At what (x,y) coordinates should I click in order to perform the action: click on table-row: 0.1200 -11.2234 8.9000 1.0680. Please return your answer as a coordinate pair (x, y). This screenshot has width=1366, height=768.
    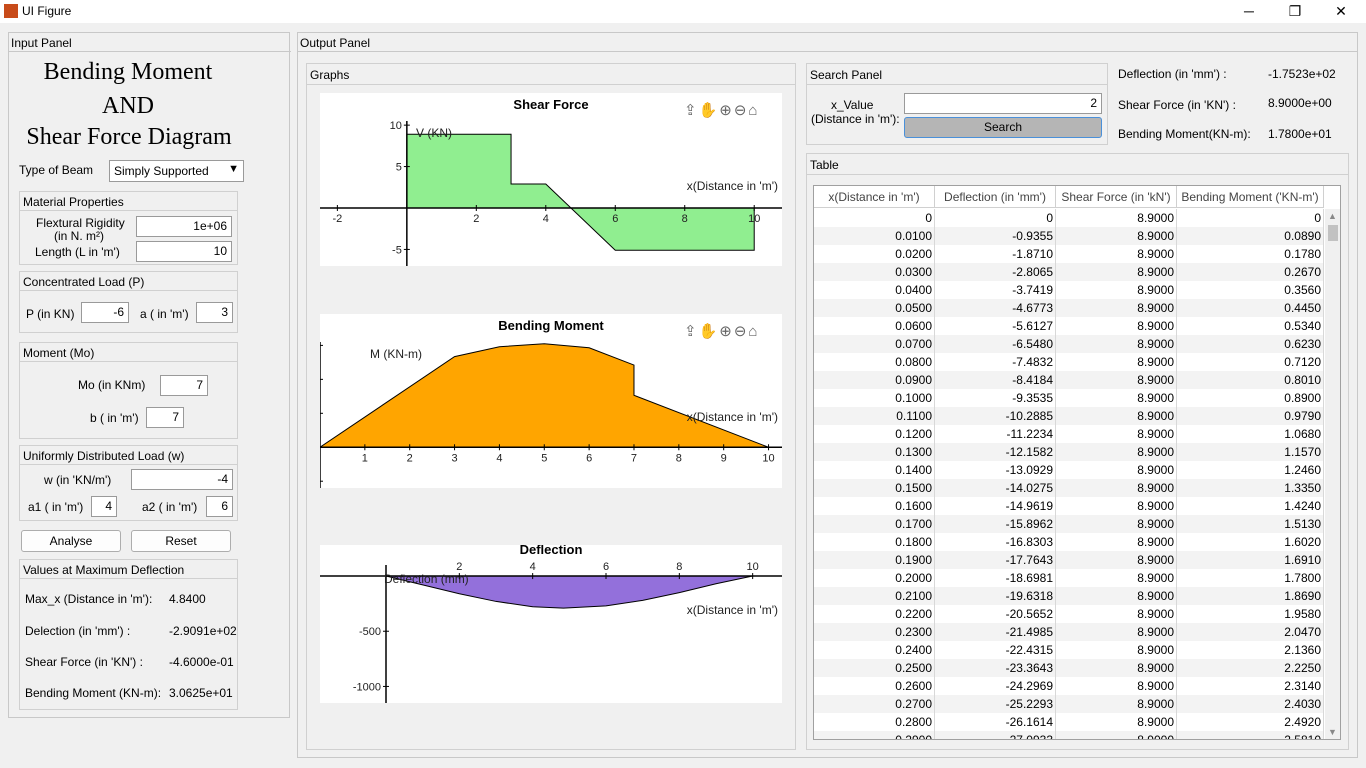
    Looking at the image, I should click on (1069, 434).